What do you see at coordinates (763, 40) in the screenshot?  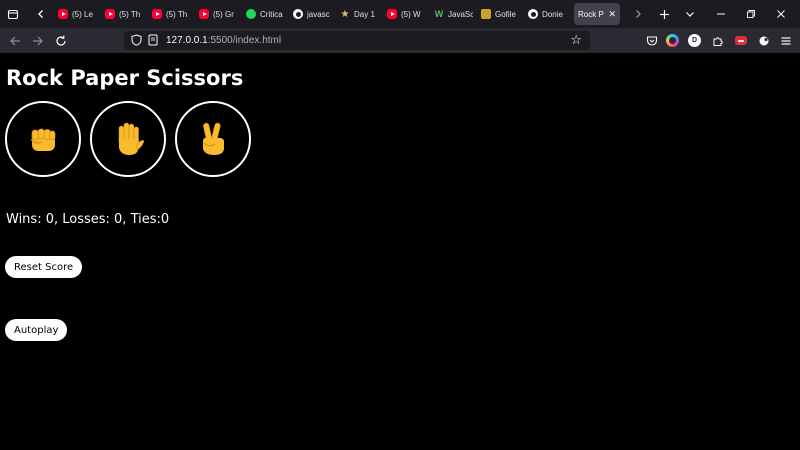 I see `extension-blob-icon` at bounding box center [763, 40].